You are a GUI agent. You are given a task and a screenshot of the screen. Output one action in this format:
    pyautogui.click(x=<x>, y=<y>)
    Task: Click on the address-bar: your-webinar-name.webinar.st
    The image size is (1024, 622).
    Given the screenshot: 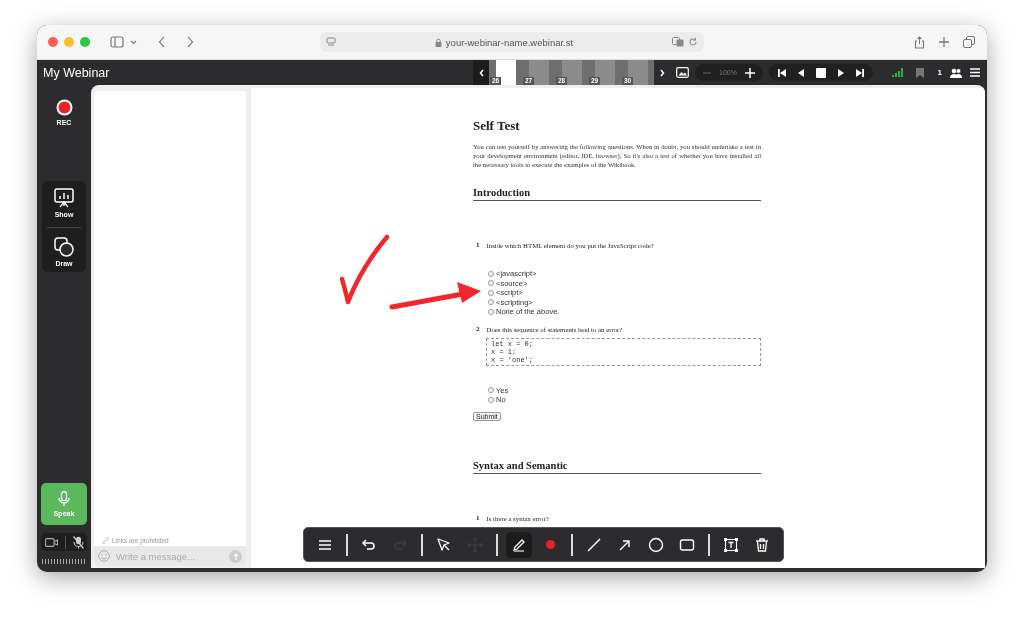 What is the action you would take?
    pyautogui.click(x=512, y=42)
    